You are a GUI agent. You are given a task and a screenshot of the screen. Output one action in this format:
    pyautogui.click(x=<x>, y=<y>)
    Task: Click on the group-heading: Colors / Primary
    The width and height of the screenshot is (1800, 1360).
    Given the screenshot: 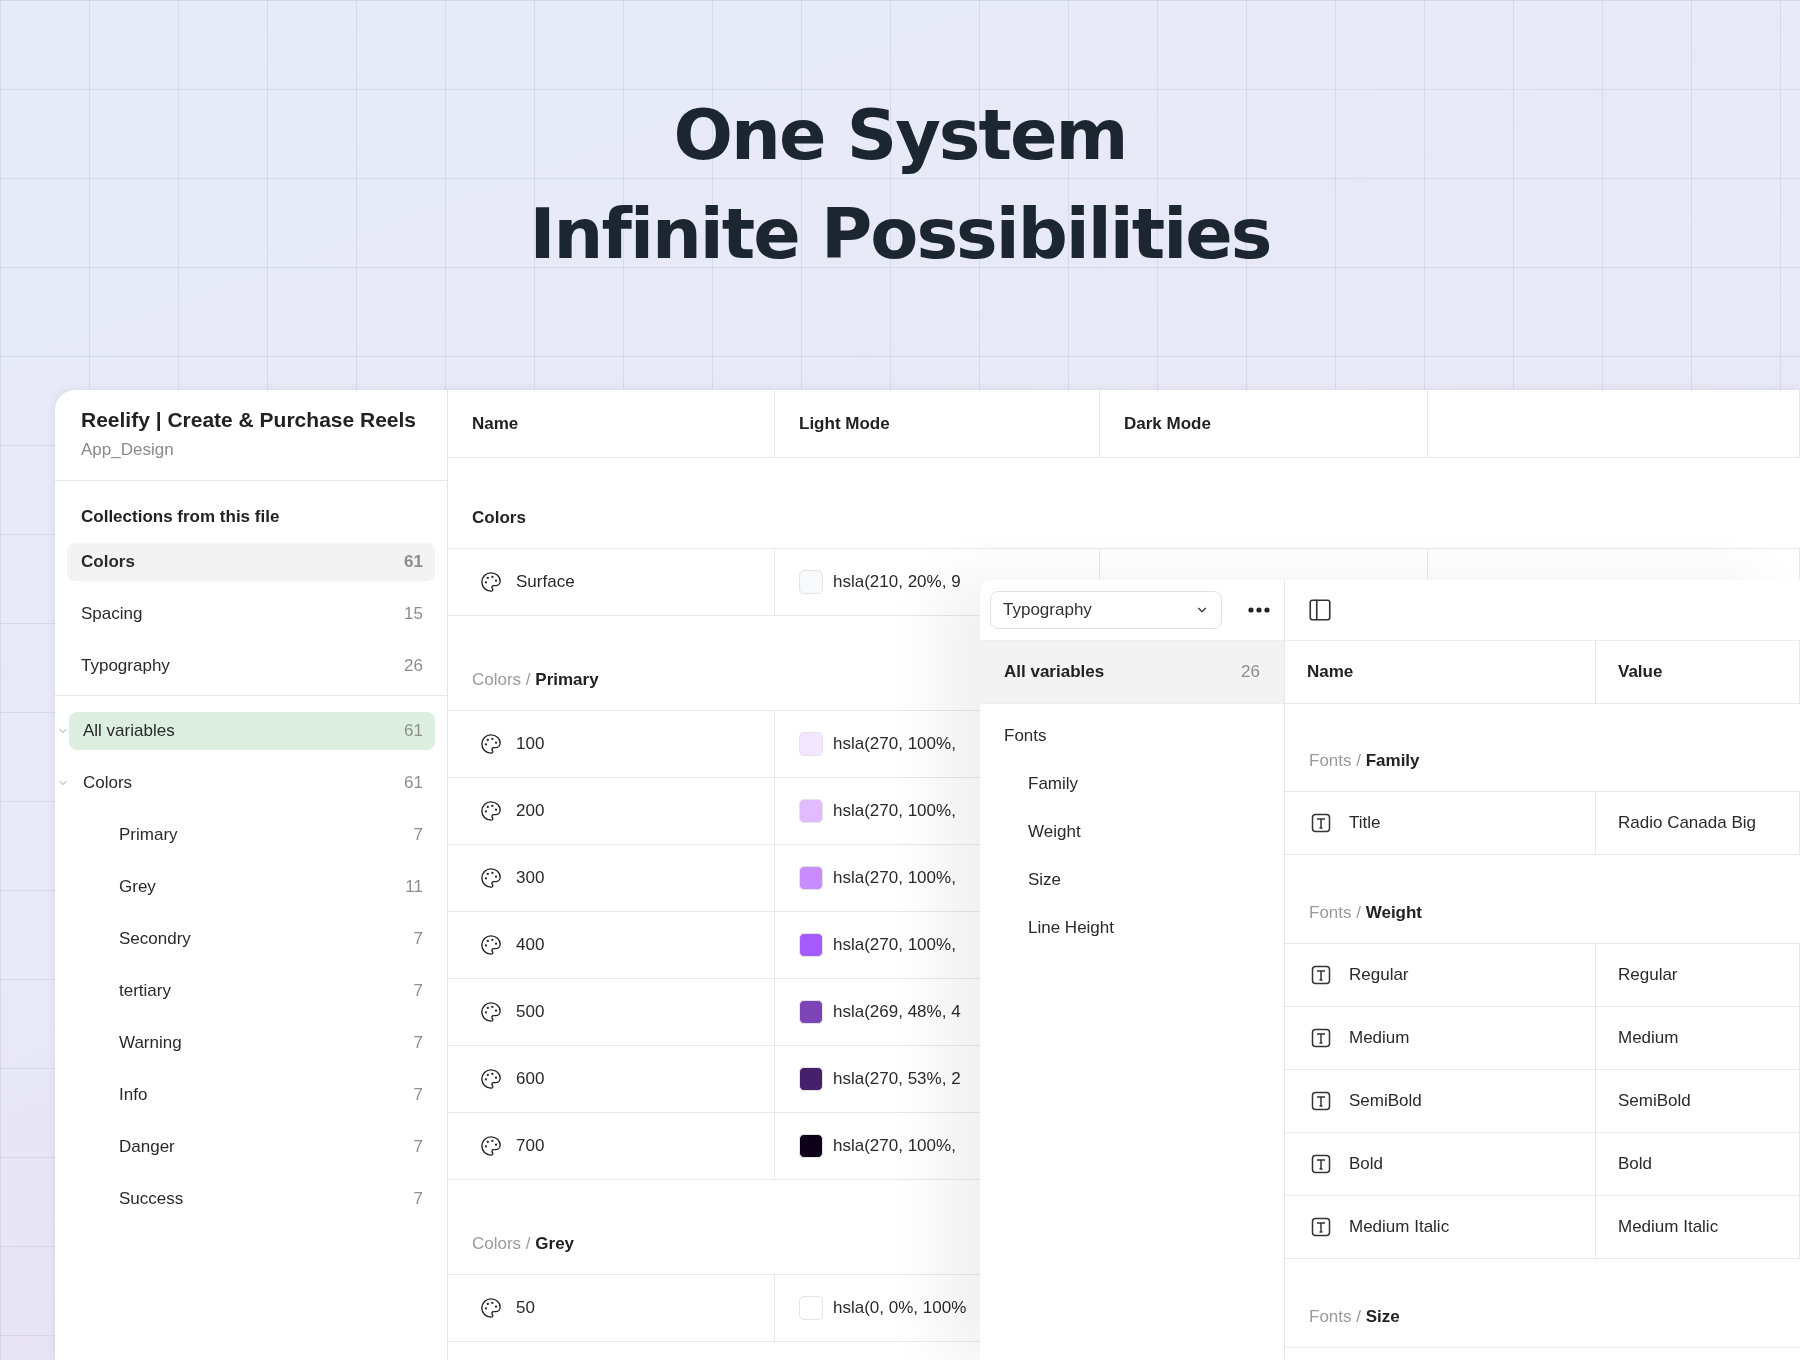 What is the action you would take?
    pyautogui.click(x=535, y=680)
    